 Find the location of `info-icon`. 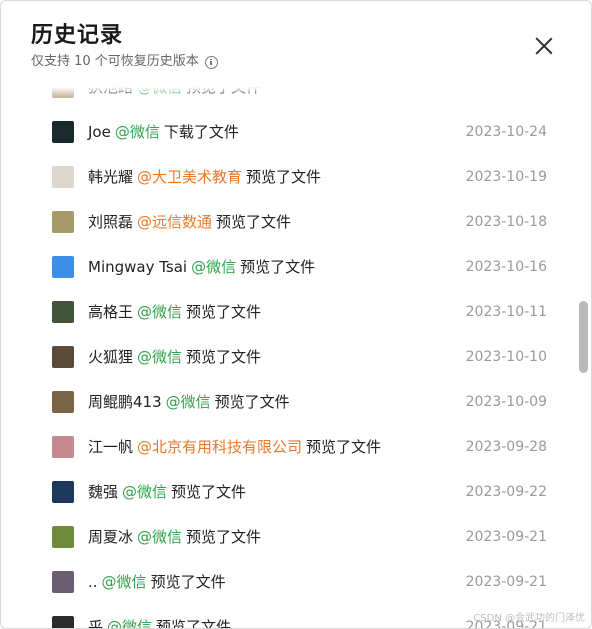

info-icon is located at coordinates (211, 62).